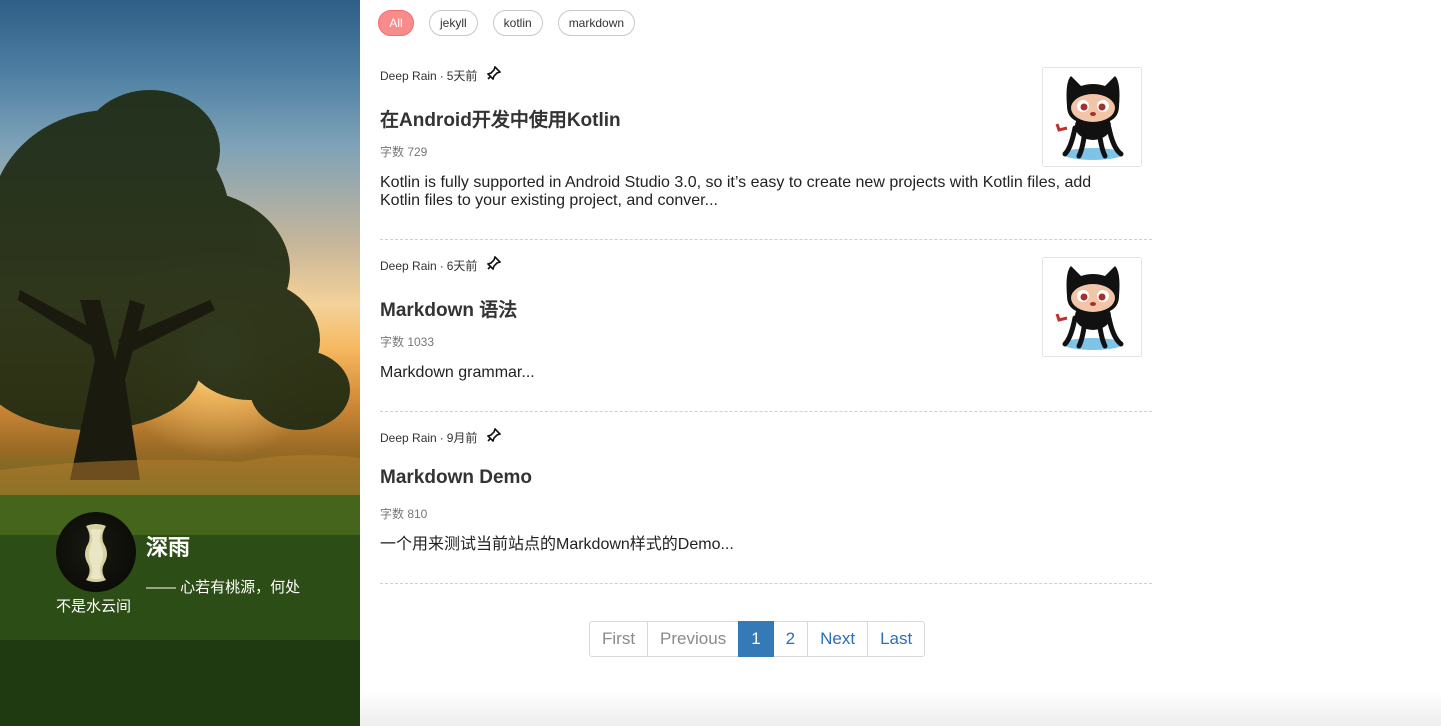 The height and width of the screenshot is (726, 1441). What do you see at coordinates (619, 639) in the screenshot?
I see `first-page-button: First` at bounding box center [619, 639].